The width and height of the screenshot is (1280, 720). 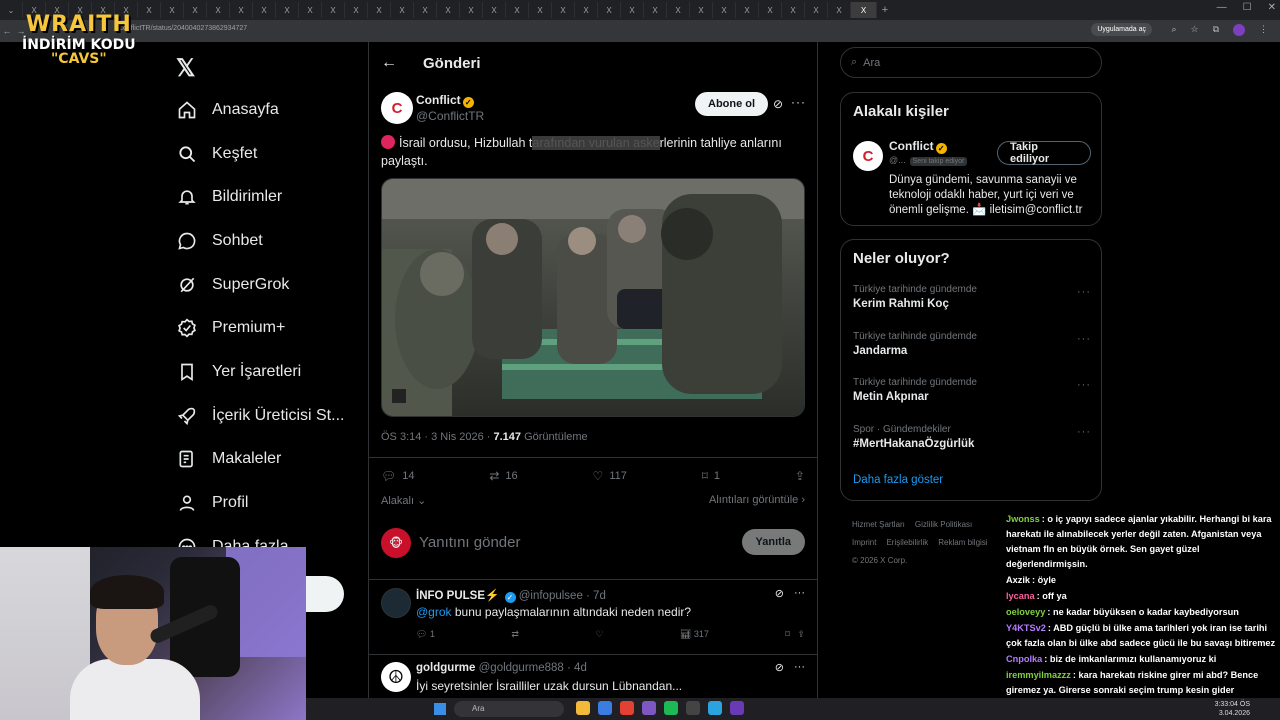 I want to click on edge-icon, so click(x=605, y=708).